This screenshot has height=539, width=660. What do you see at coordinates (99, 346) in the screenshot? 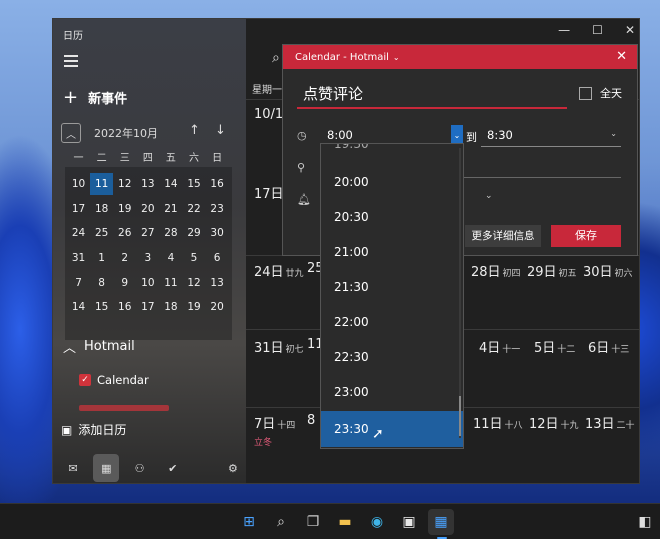
I see `account-section-hotmail: ︿ Hotmail` at bounding box center [99, 346].